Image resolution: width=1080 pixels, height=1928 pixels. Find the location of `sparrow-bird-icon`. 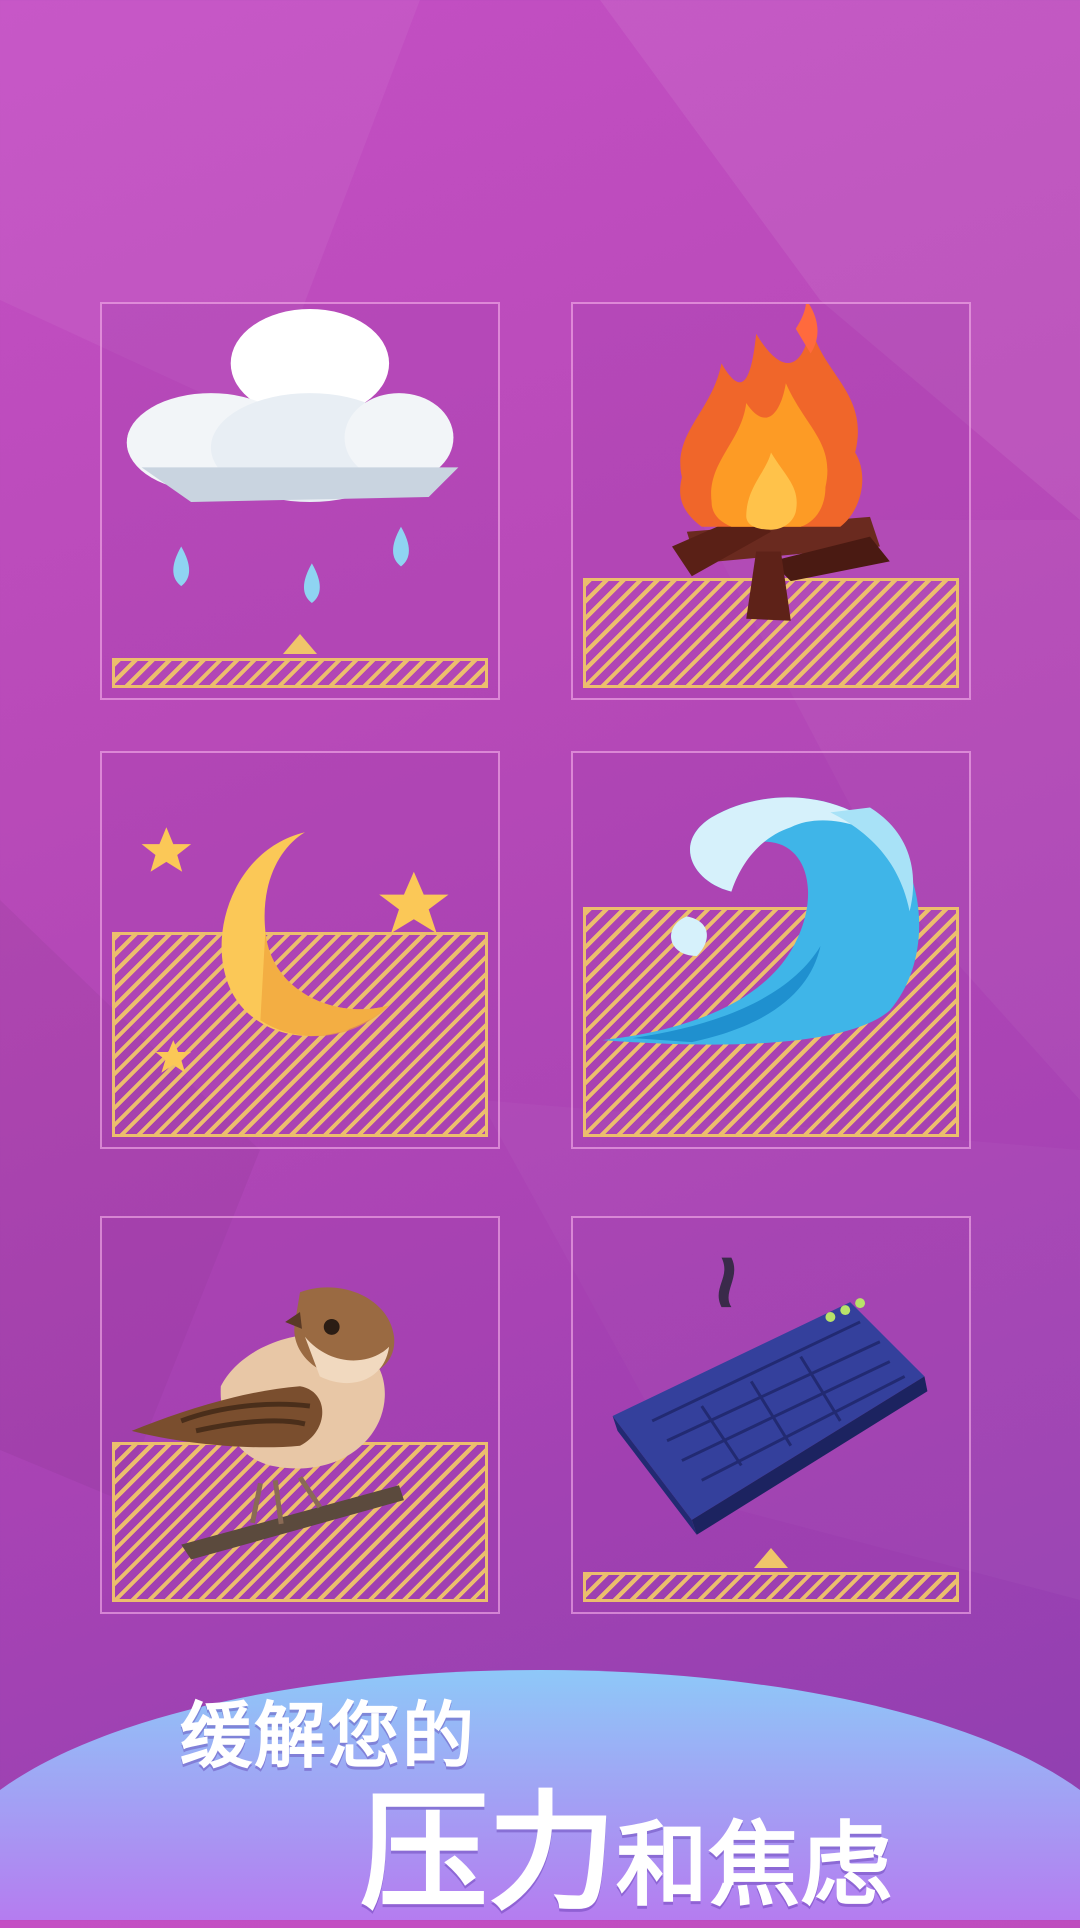

sparrow-bird-icon is located at coordinates (267, 1423).